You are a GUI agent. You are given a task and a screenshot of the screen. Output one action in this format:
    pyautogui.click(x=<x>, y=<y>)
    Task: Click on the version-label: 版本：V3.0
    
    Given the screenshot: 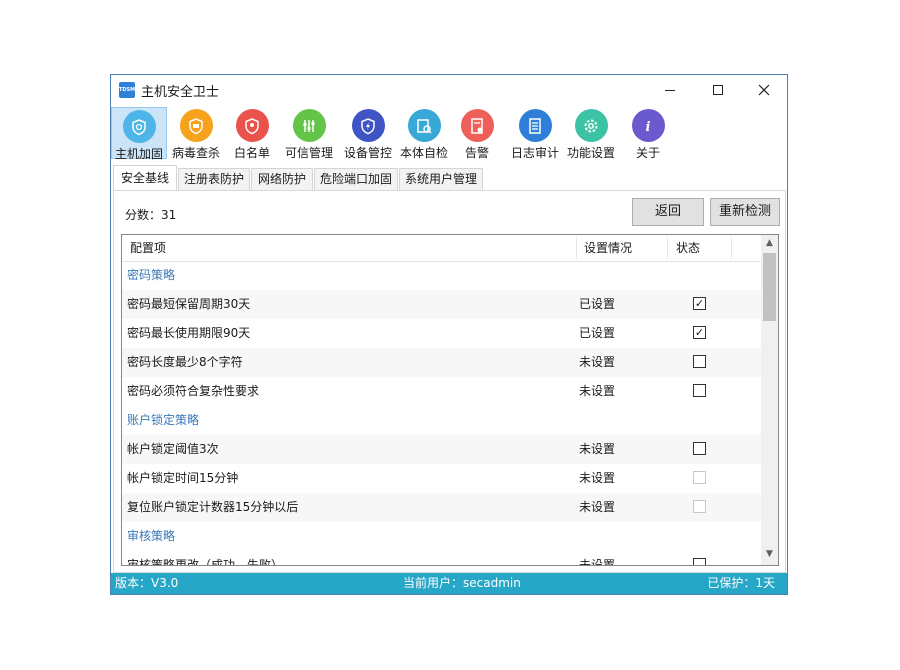 What is the action you would take?
    pyautogui.click(x=147, y=583)
    